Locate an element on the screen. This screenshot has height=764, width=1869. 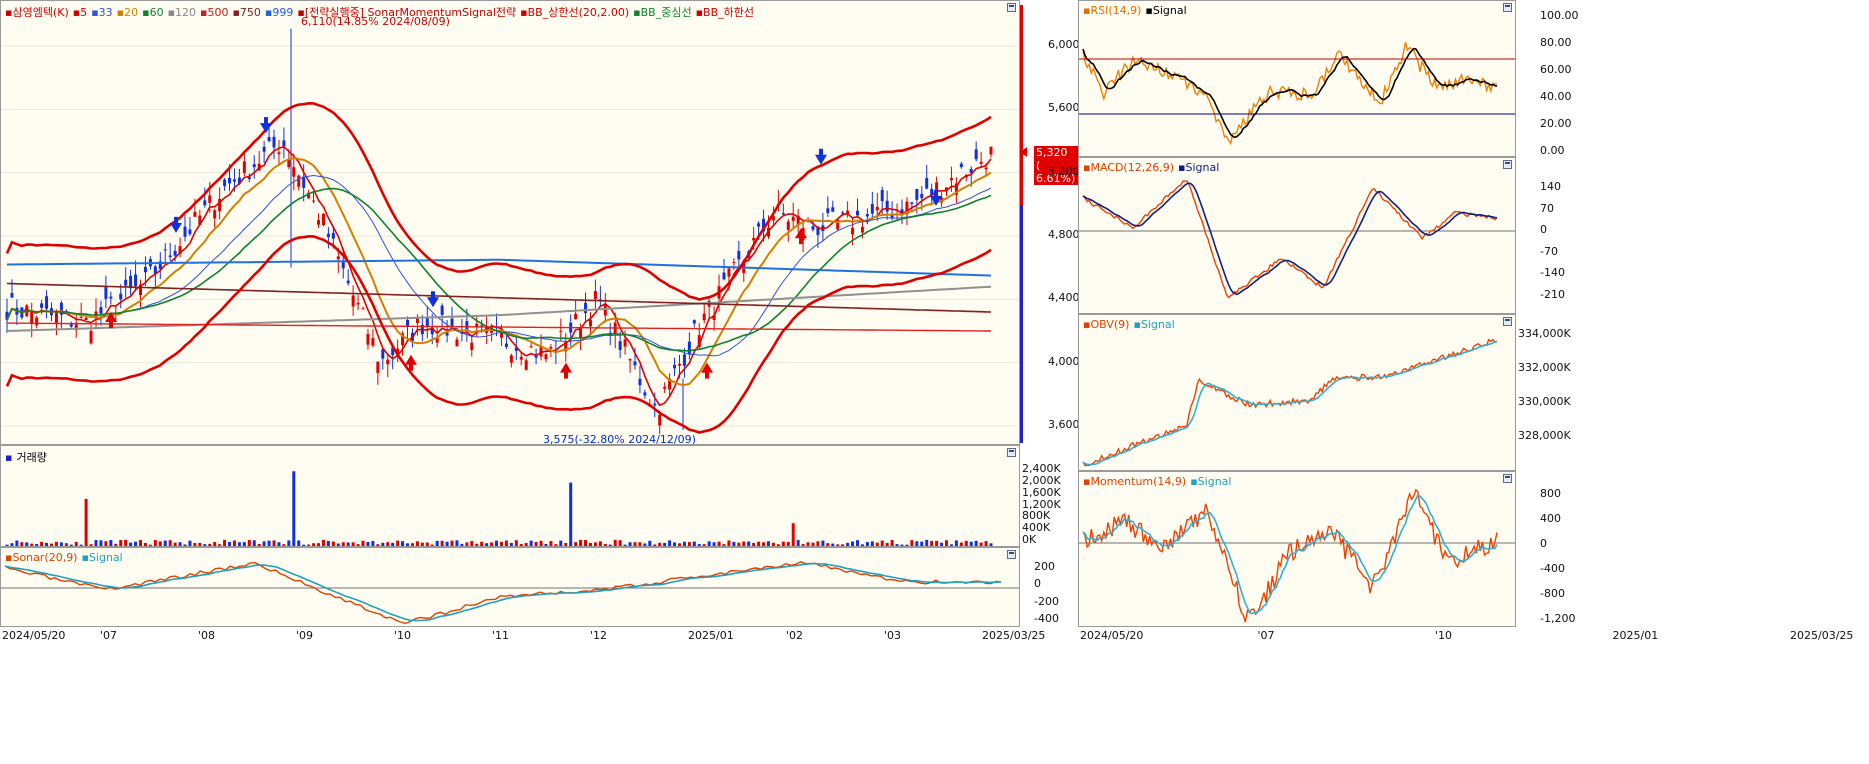
momentum-panel: ▪Momentum(14,9) ▪Signal is located at coordinates (1297, 549).